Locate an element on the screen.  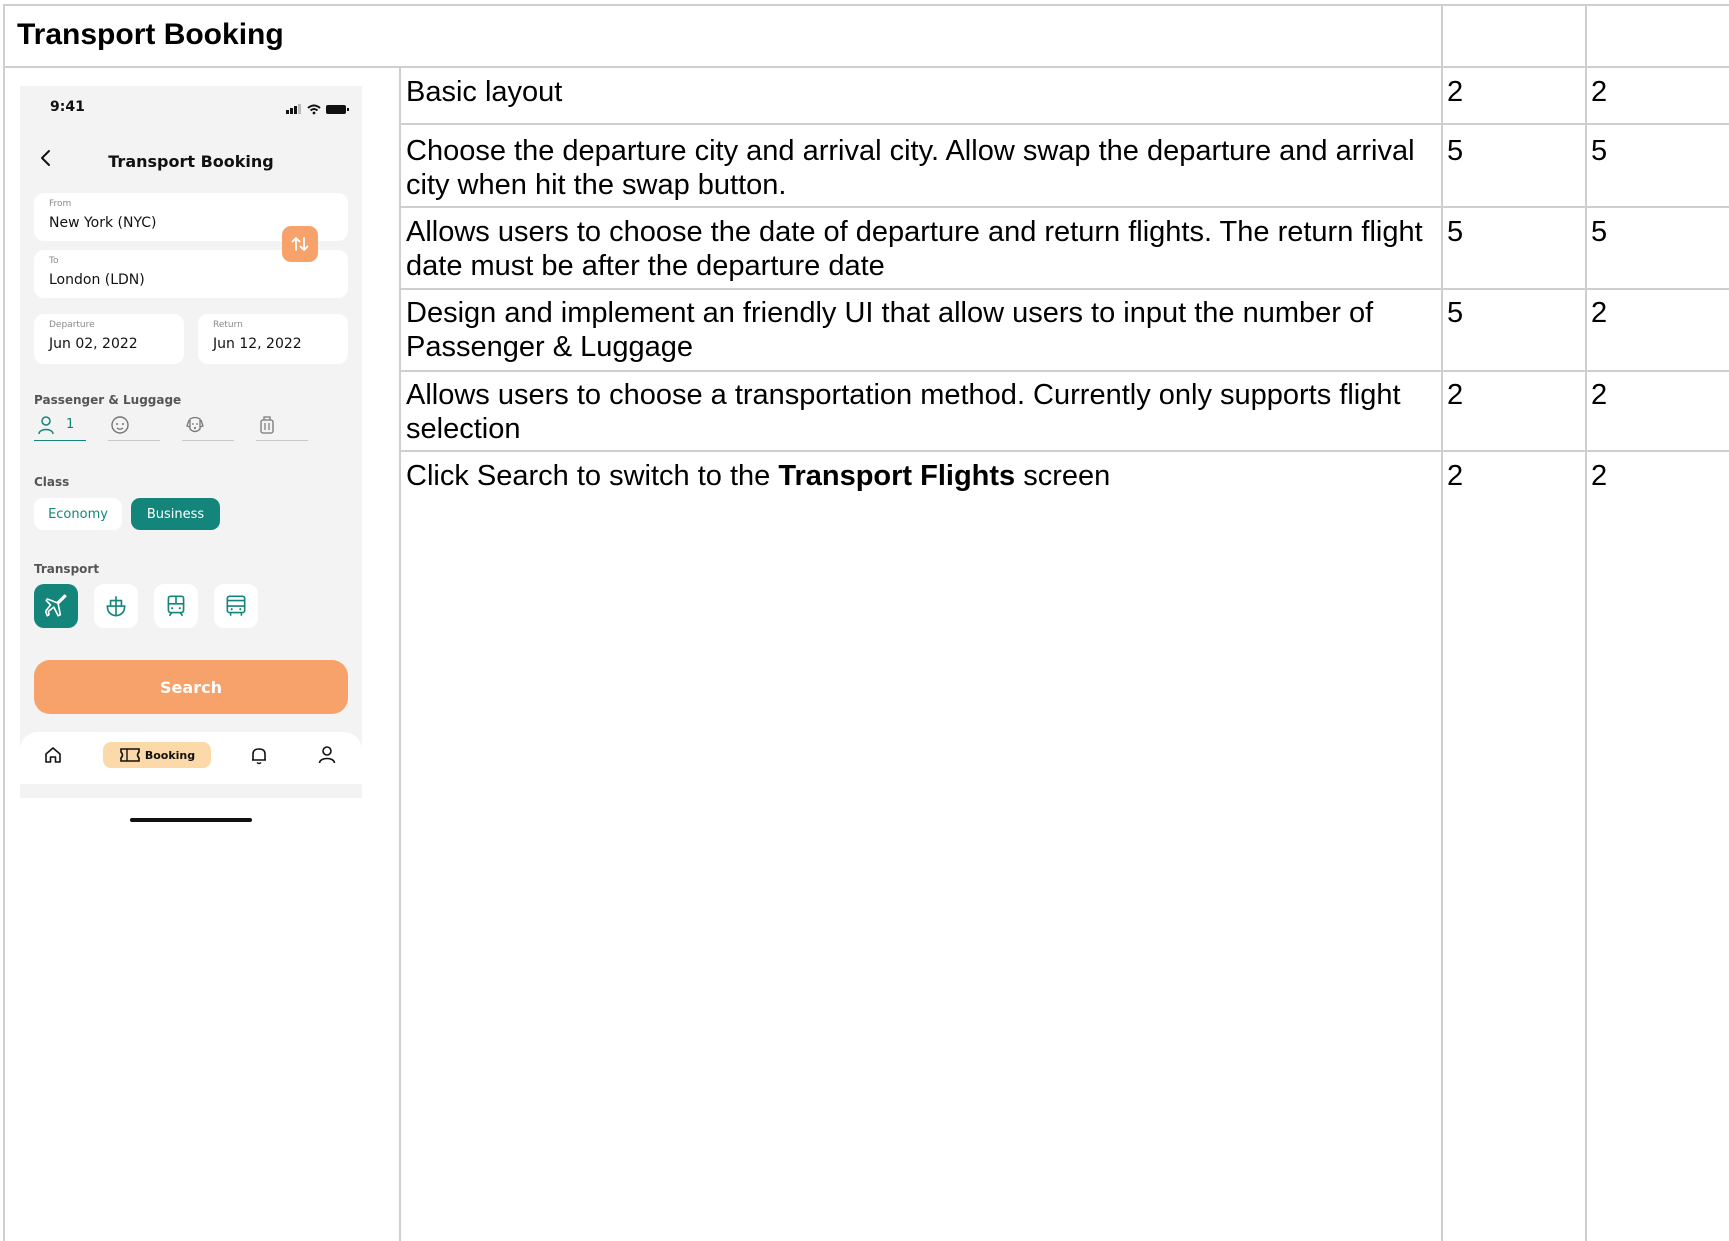
status-icons is located at coordinates (318, 109).